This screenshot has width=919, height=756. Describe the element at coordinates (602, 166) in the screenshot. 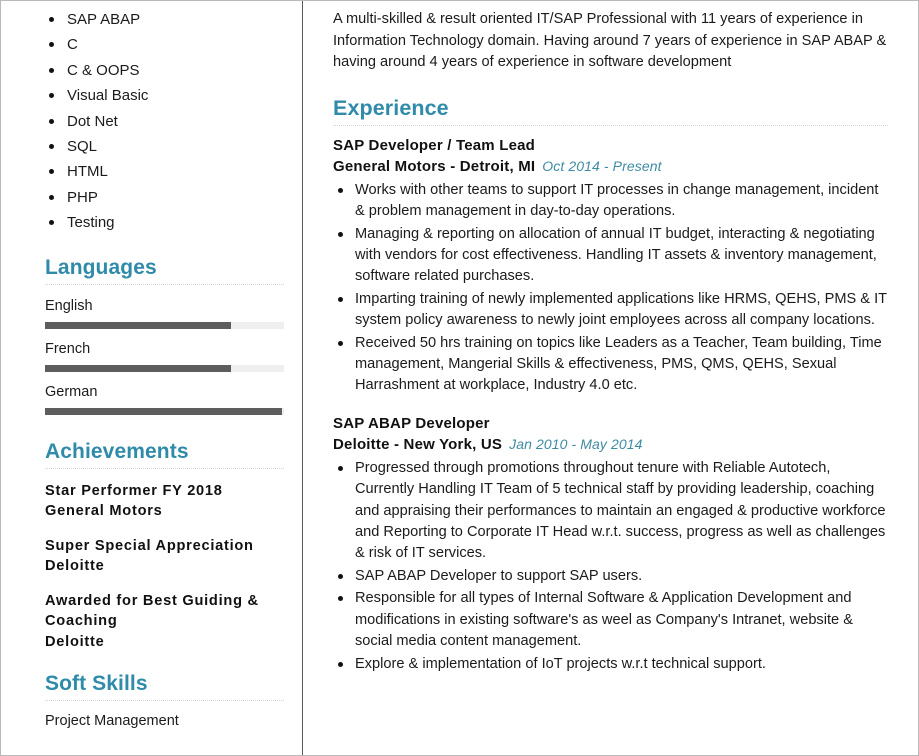

I see `job-dates: Oct 2014 - Present` at that location.